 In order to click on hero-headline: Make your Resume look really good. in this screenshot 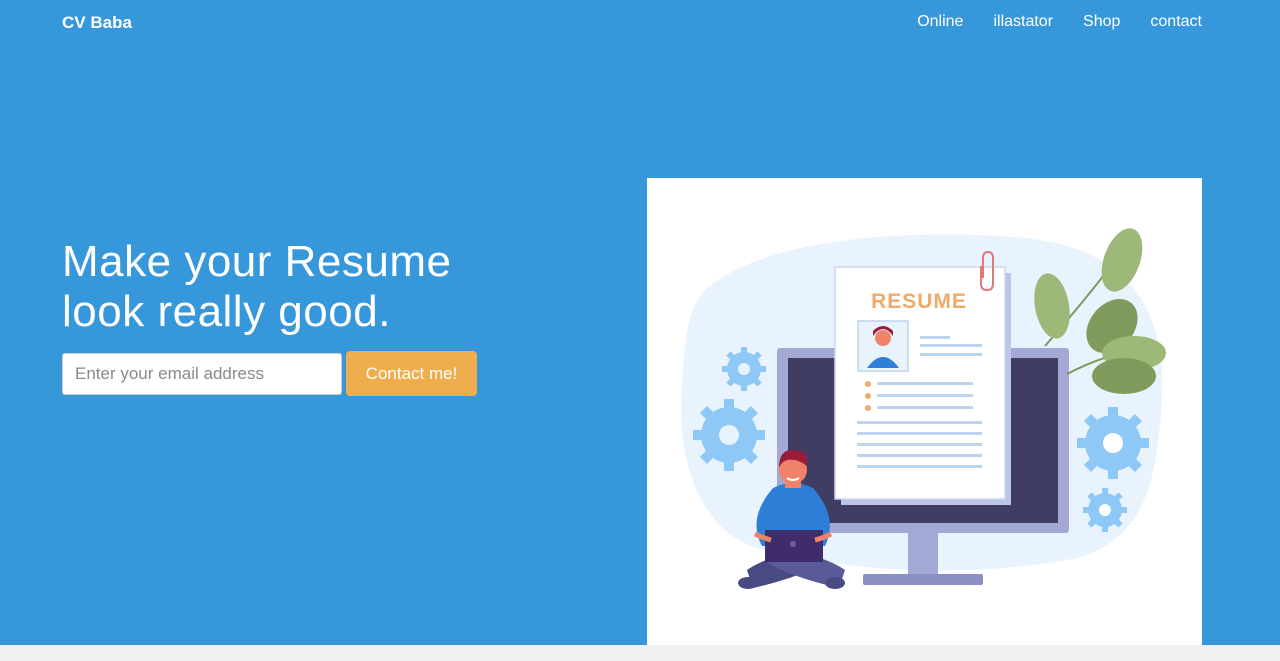, I will do `click(256, 287)`.